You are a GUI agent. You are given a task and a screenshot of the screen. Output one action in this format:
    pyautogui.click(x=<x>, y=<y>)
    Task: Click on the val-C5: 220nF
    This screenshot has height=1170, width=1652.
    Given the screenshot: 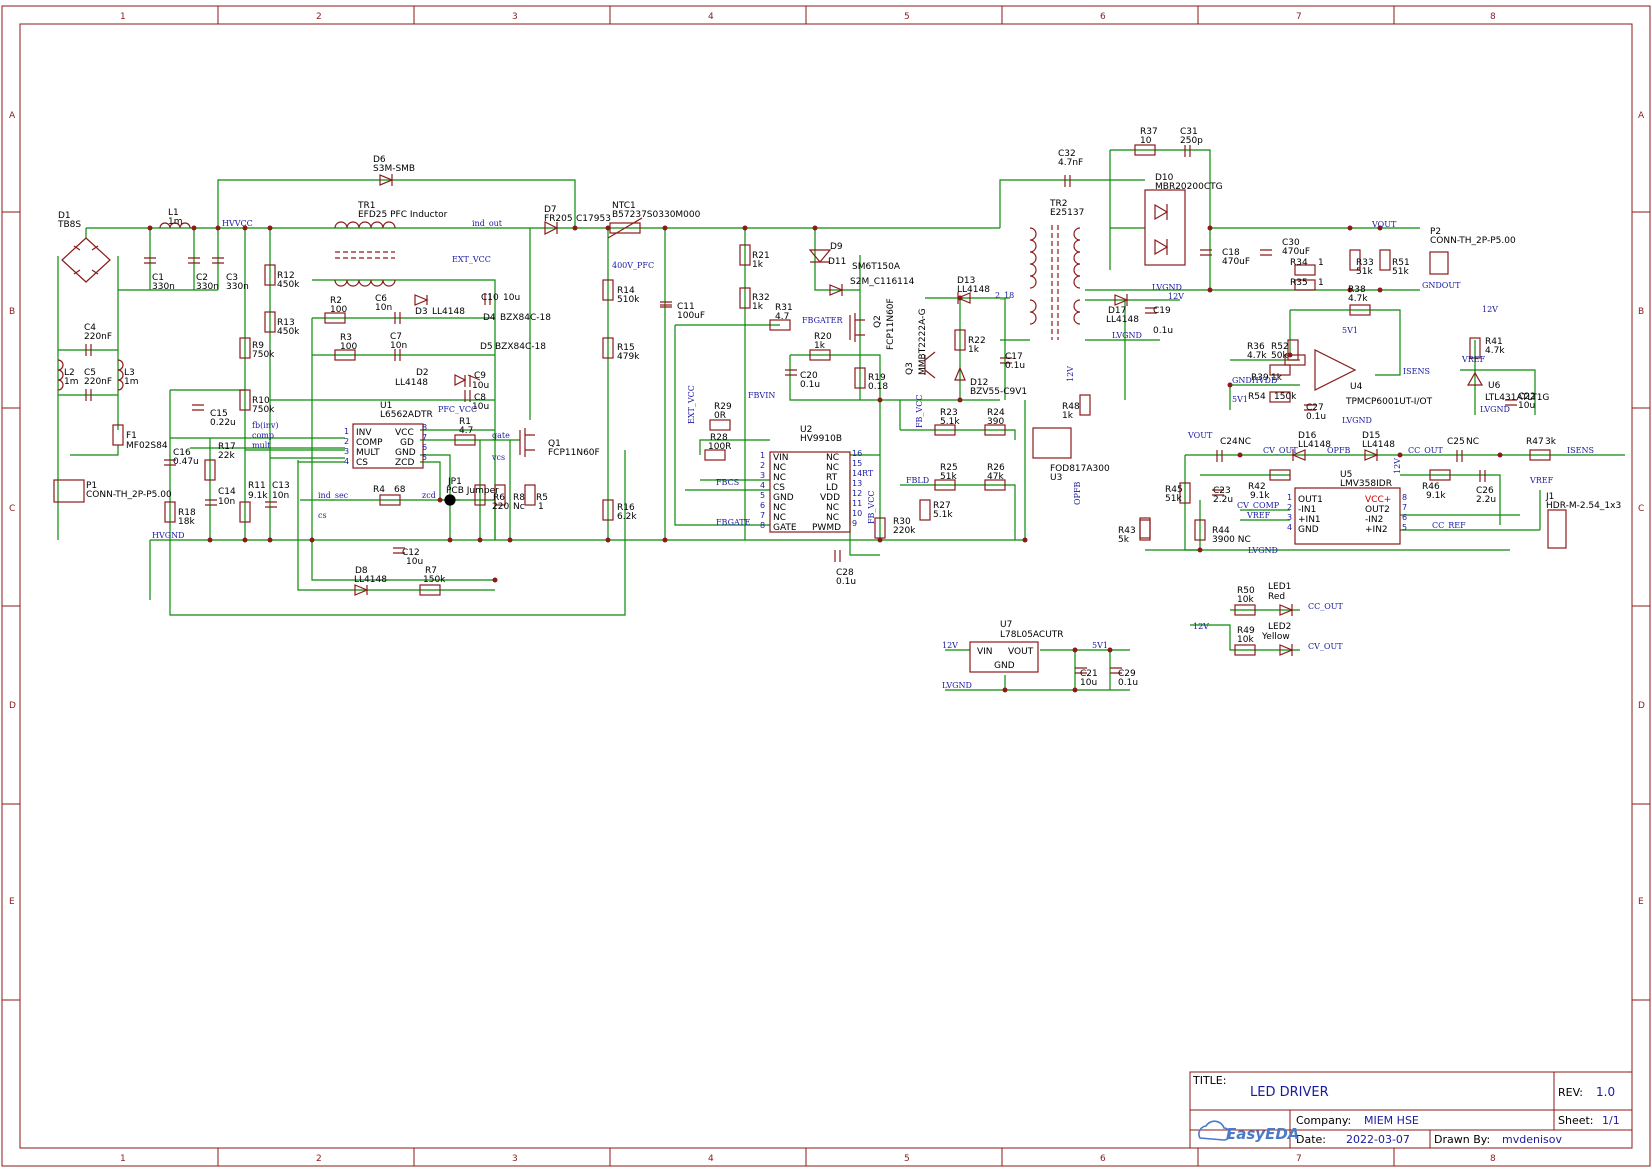 What is the action you would take?
    pyautogui.click(x=98, y=382)
    